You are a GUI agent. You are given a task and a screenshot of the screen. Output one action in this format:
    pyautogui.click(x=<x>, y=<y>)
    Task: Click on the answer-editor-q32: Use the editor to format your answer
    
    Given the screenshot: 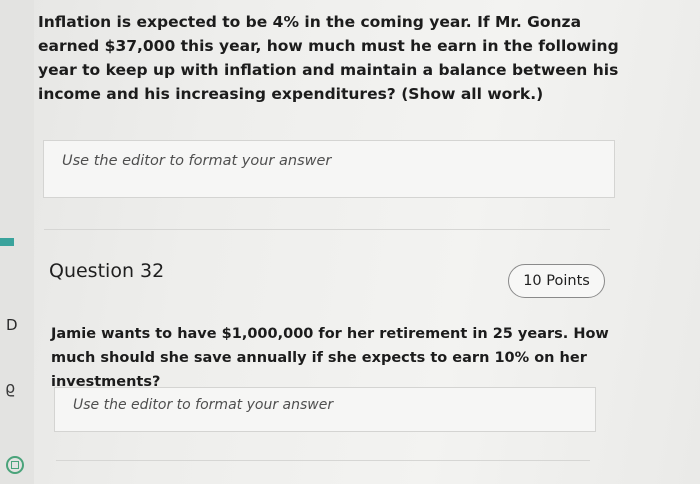 What is the action you would take?
    pyautogui.click(x=325, y=409)
    